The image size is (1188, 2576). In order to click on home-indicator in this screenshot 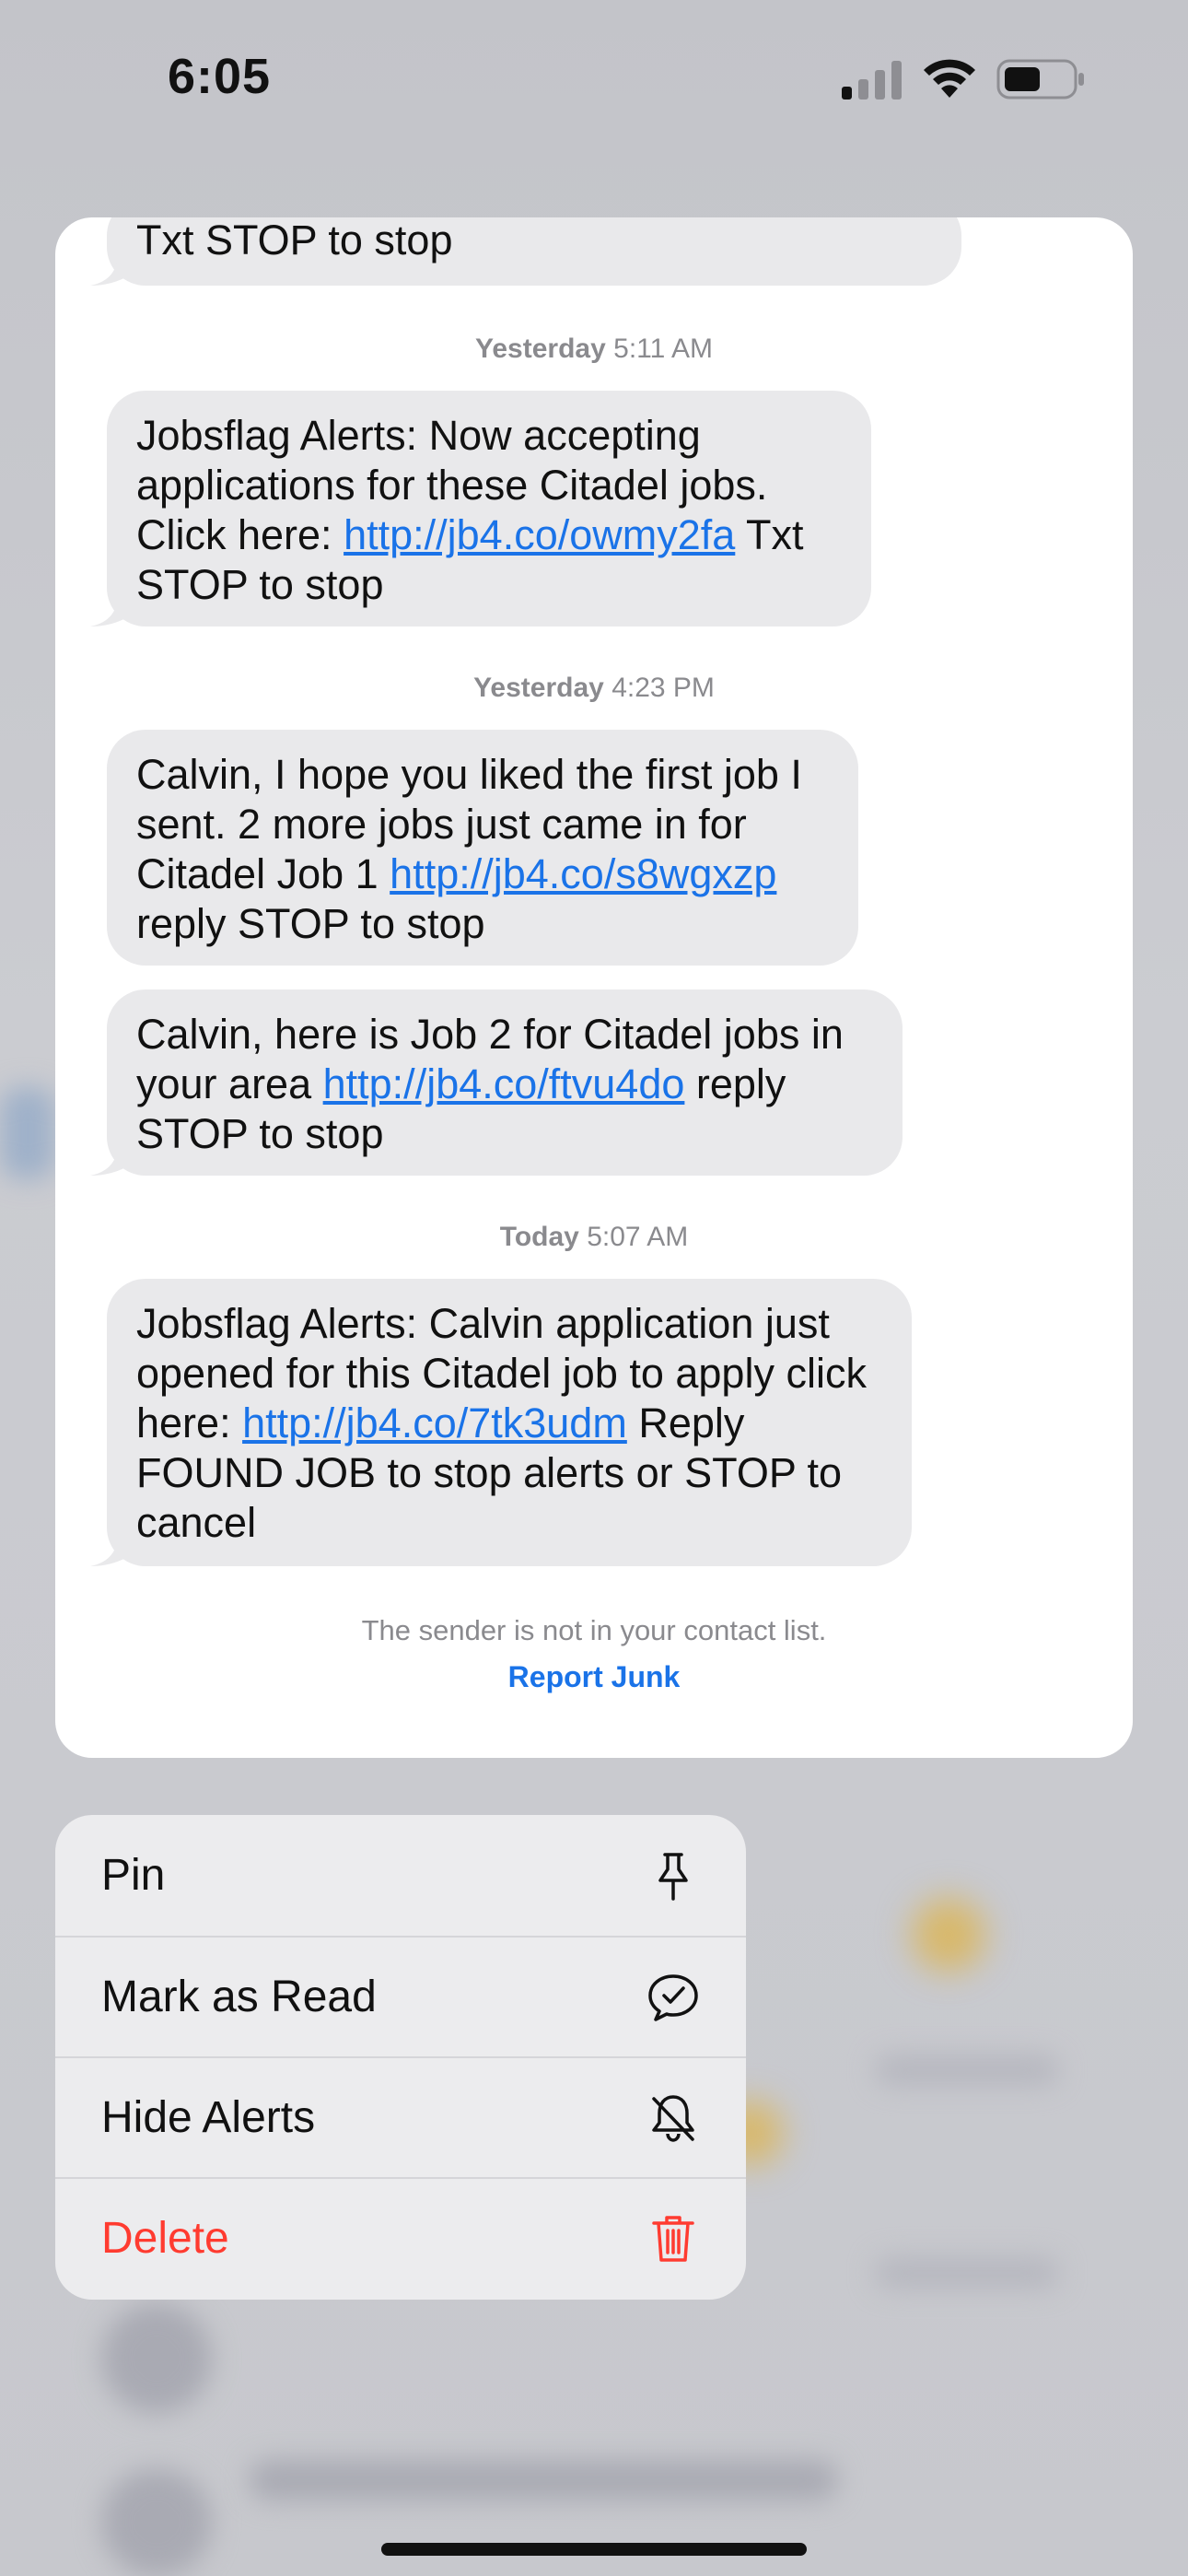, I will do `click(594, 2549)`.